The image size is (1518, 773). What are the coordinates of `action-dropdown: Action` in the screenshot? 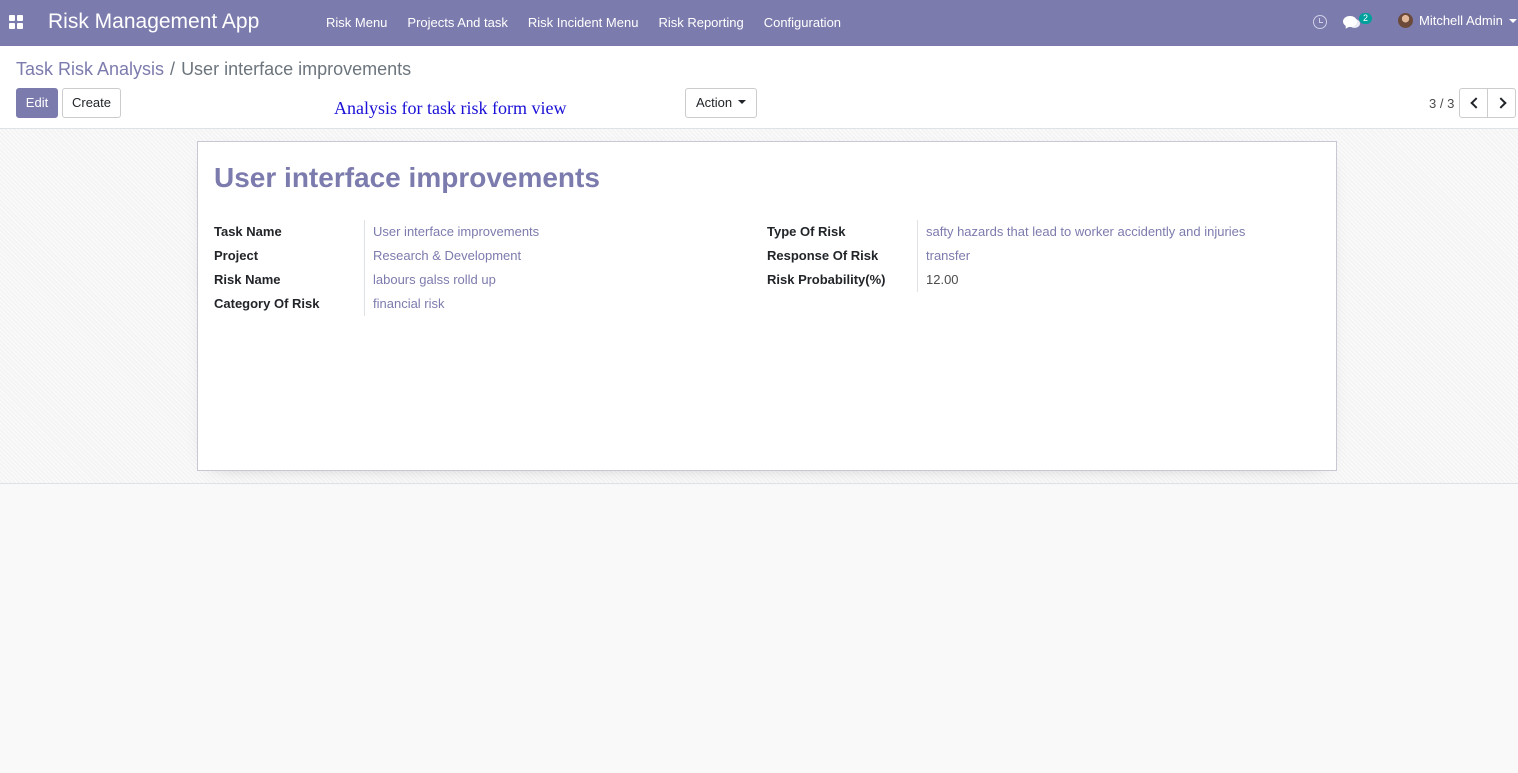 It's located at (721, 103).